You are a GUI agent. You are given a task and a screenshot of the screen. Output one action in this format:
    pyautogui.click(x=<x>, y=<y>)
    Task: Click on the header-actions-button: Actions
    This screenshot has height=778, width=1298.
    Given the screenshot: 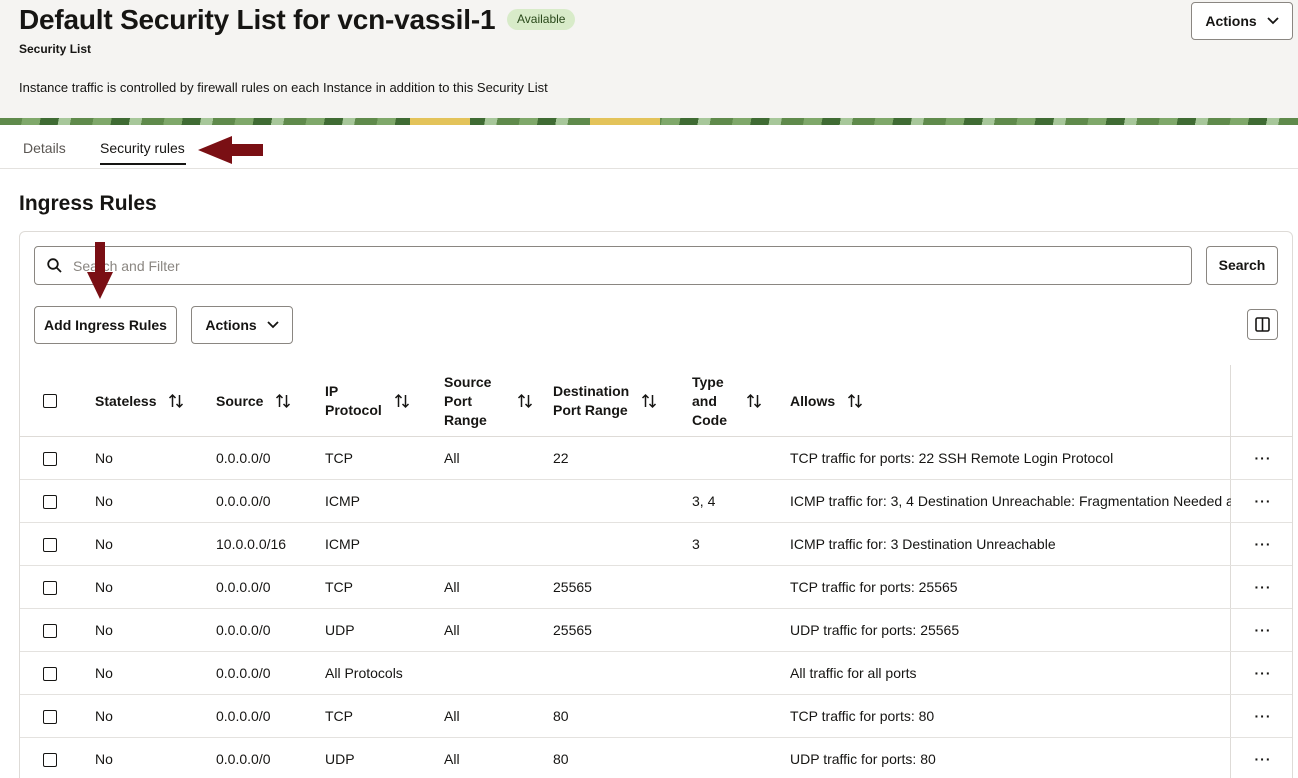 What is the action you would take?
    pyautogui.click(x=1242, y=21)
    